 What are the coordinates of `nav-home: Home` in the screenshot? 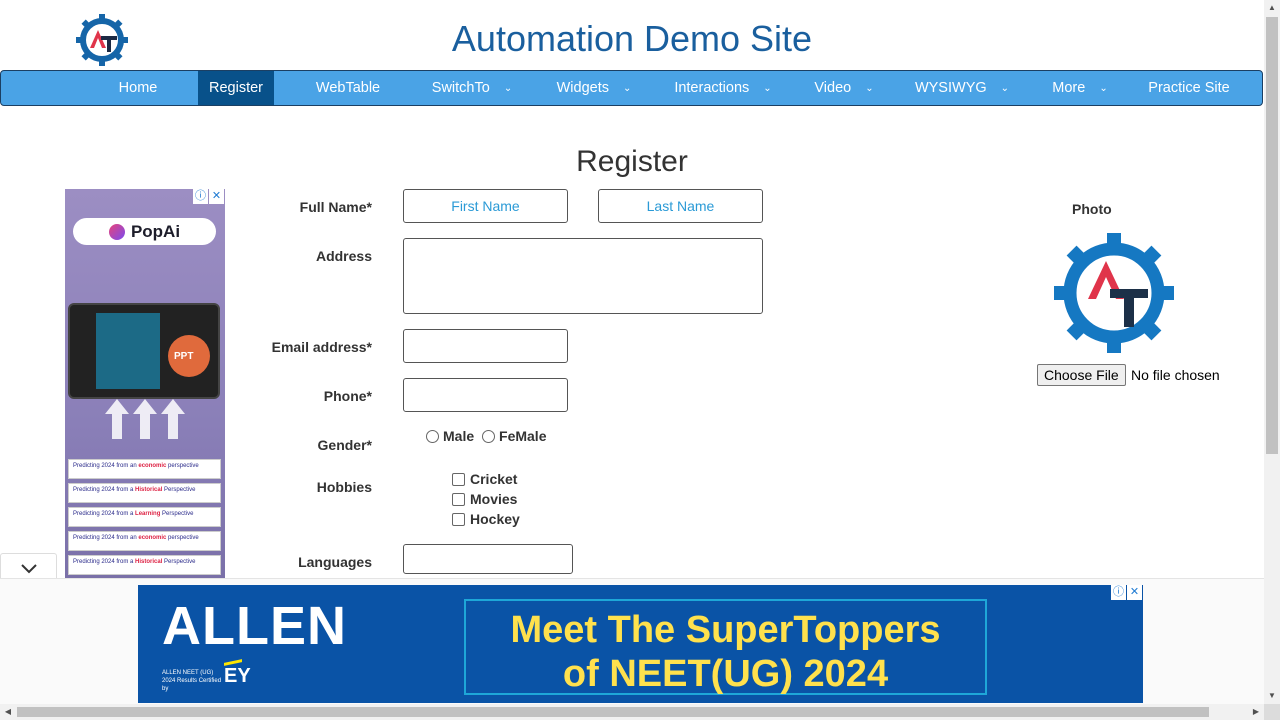 It's located at (138, 88).